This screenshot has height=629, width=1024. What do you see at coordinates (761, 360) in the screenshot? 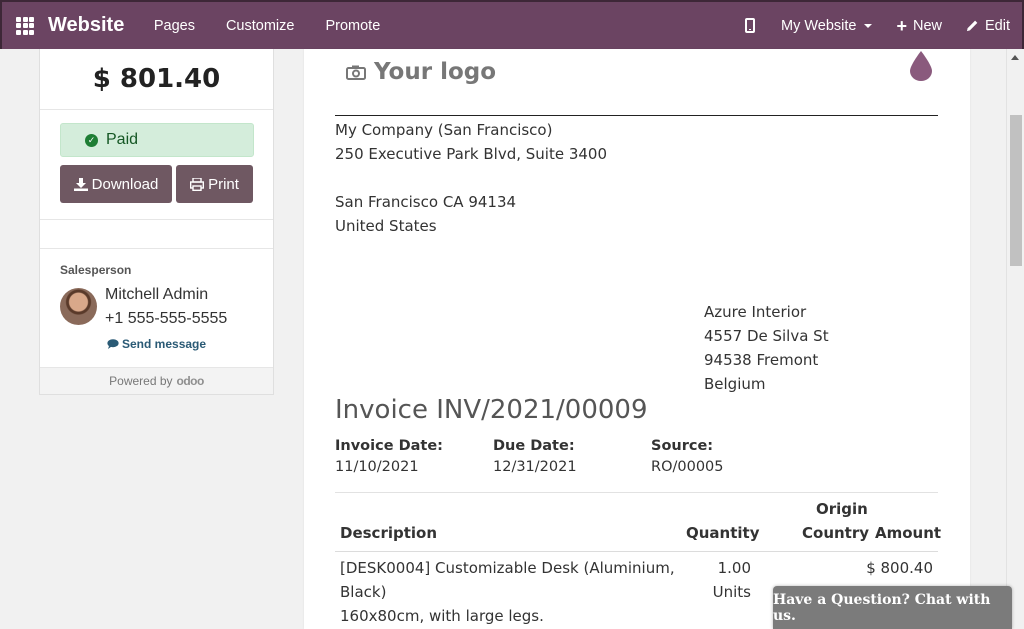
I see `partner-line: 94538 Fremont` at bounding box center [761, 360].